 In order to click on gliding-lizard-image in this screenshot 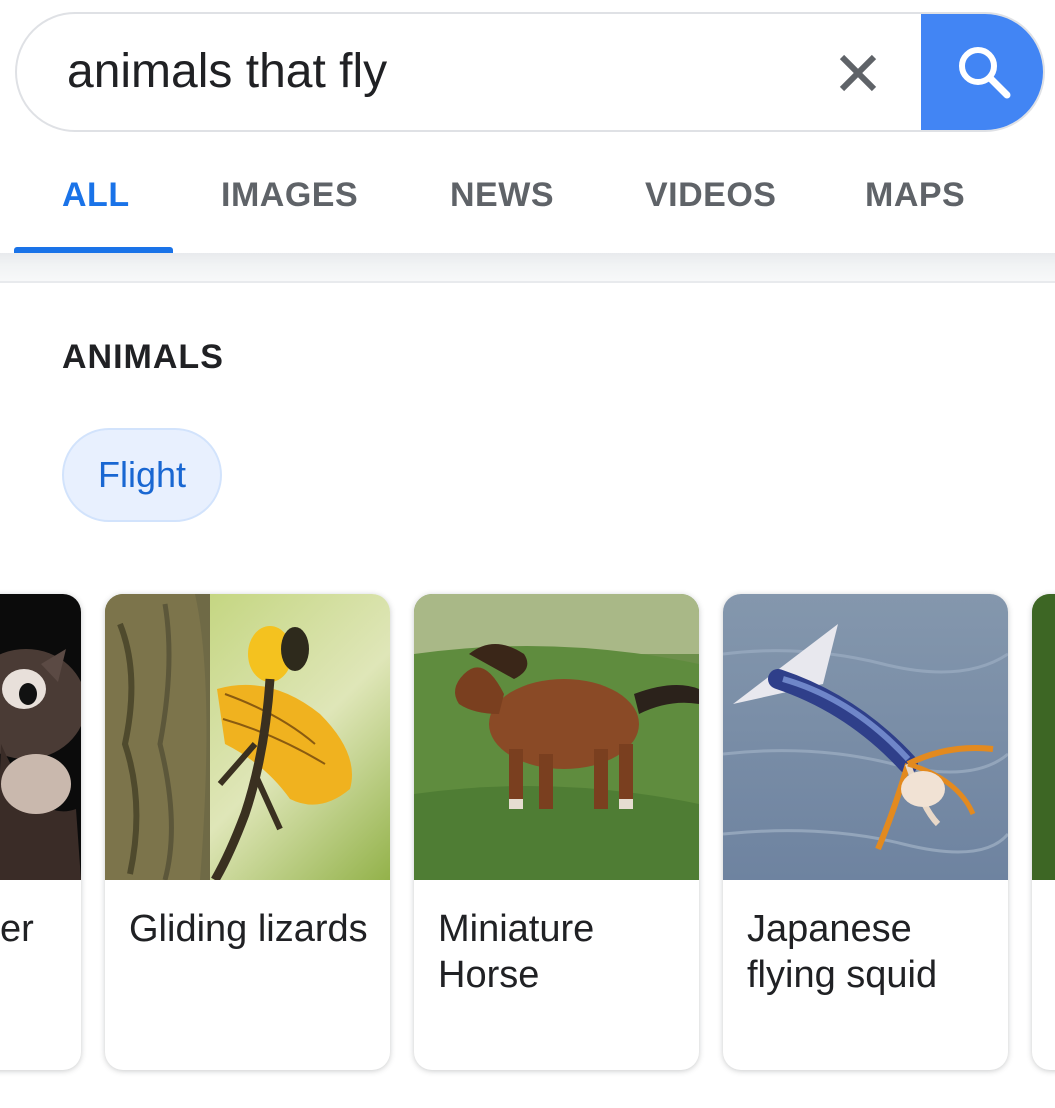, I will do `click(247, 737)`.